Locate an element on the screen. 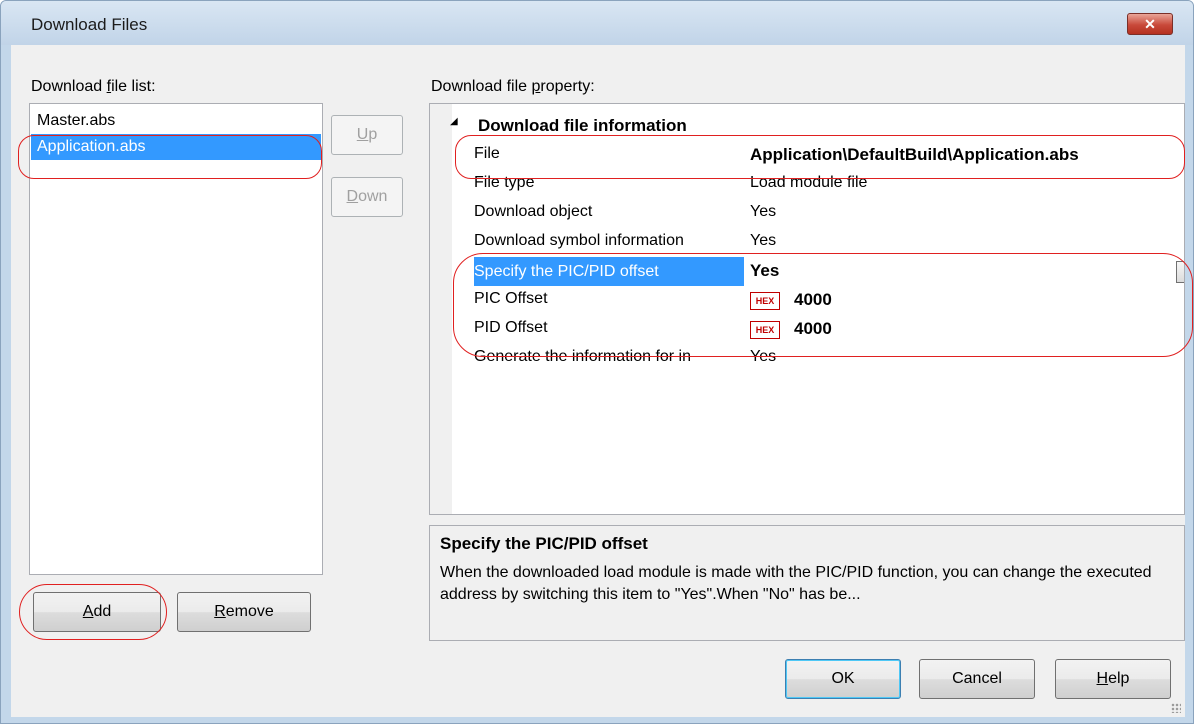 This screenshot has height=724, width=1194. property-value-pic-offset-wrap: HEX 4000 is located at coordinates (791, 300).